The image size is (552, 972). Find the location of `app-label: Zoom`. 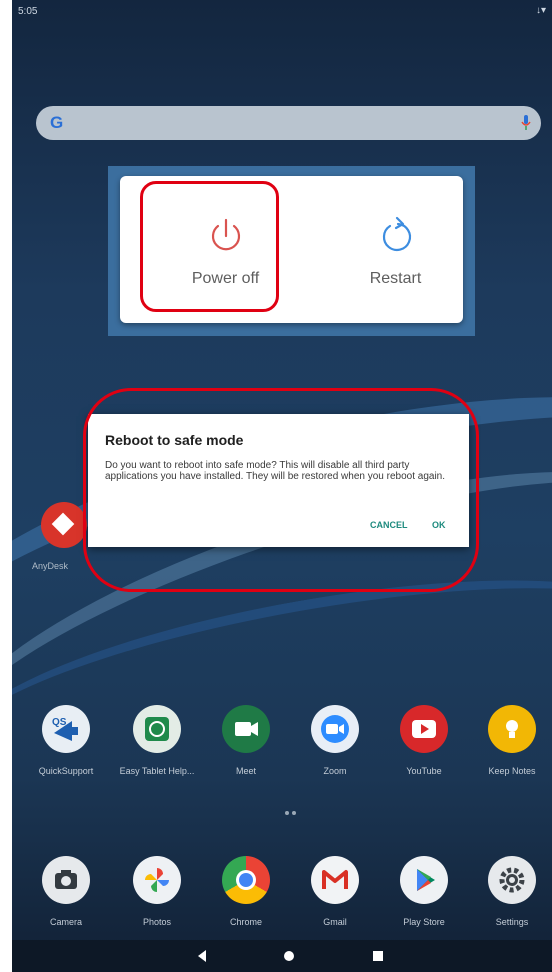

app-label: Zoom is located at coordinates (335, 771).